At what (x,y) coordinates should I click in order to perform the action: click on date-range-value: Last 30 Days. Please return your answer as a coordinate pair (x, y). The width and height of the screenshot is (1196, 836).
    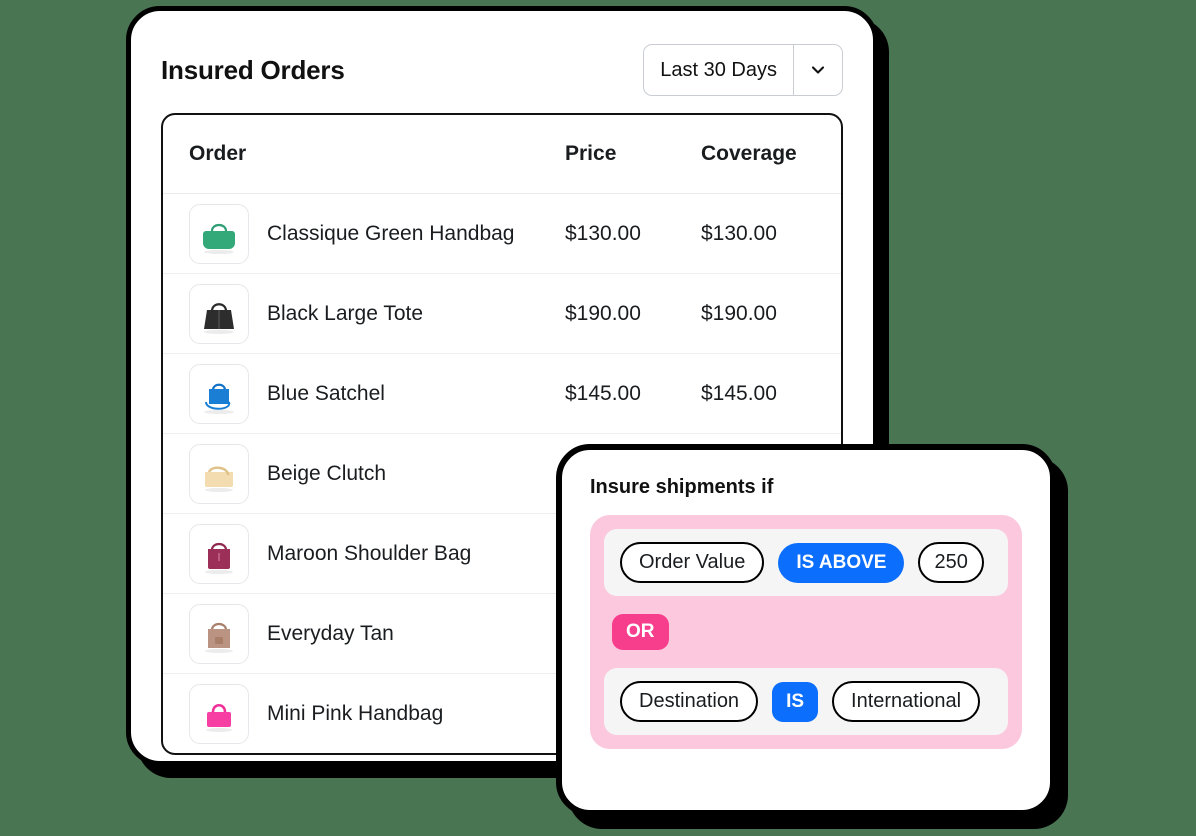
    Looking at the image, I should click on (718, 69).